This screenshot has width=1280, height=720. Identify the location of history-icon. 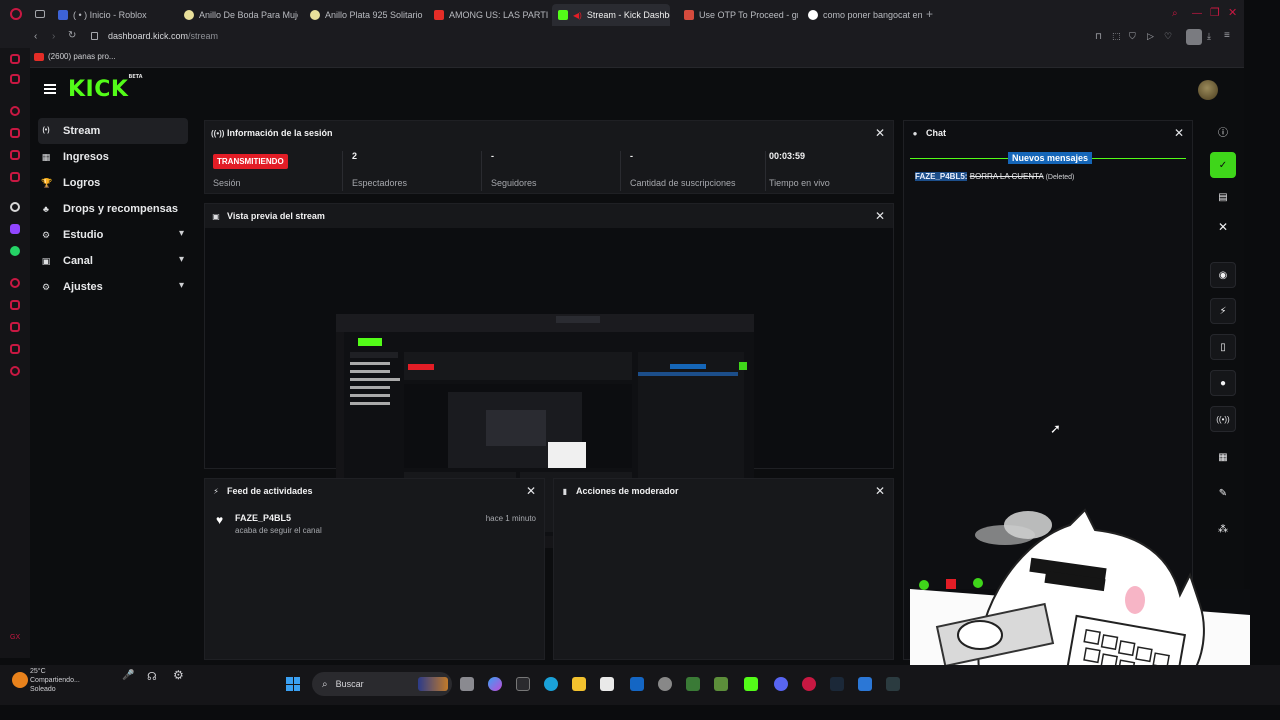
(15, 111).